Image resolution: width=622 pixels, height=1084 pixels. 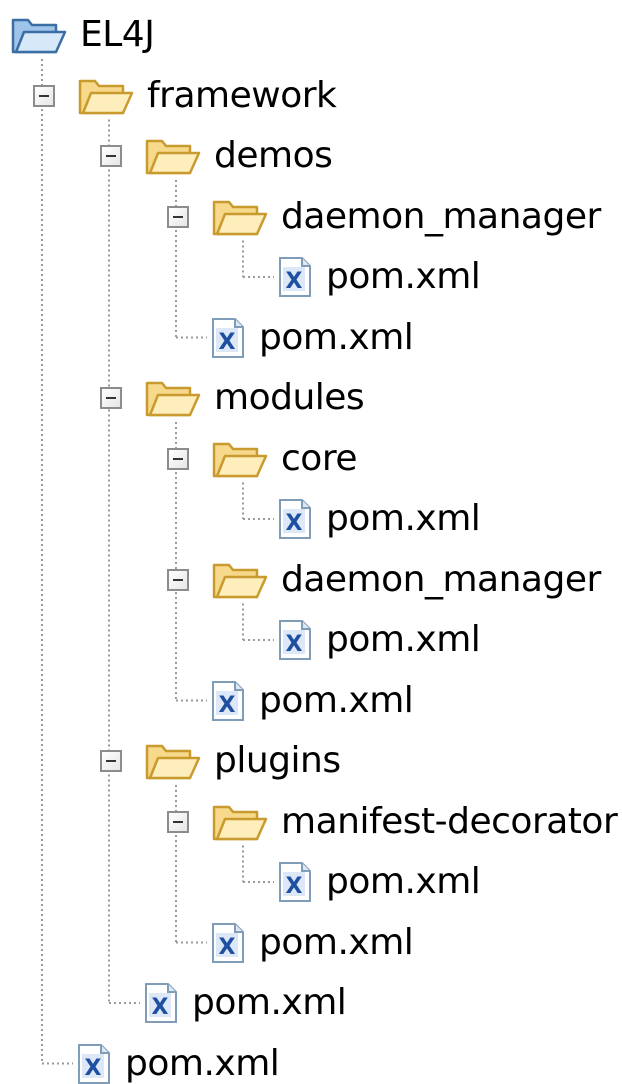 I want to click on tree-folder-plugins: plugins, so click(x=311, y=761).